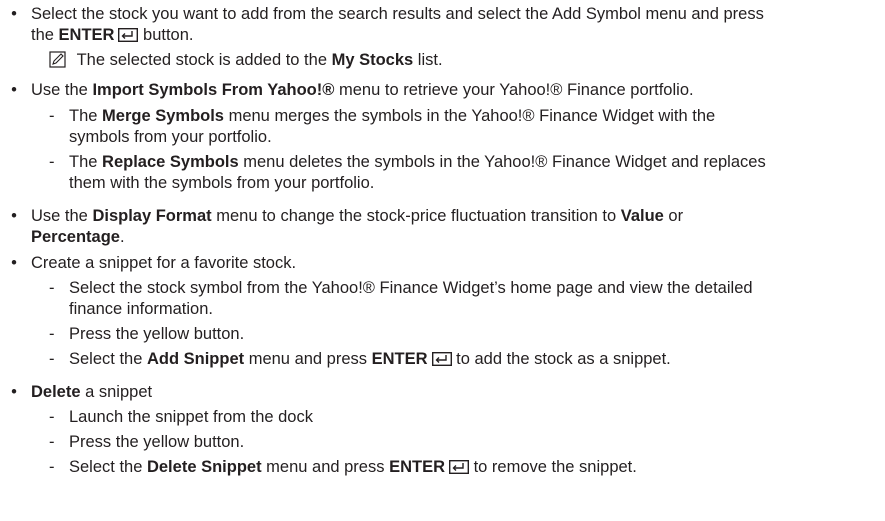 This screenshot has height=521, width=885. What do you see at coordinates (157, 442) in the screenshot?
I see `bullet-5-sub-2: Press the yellow button.` at bounding box center [157, 442].